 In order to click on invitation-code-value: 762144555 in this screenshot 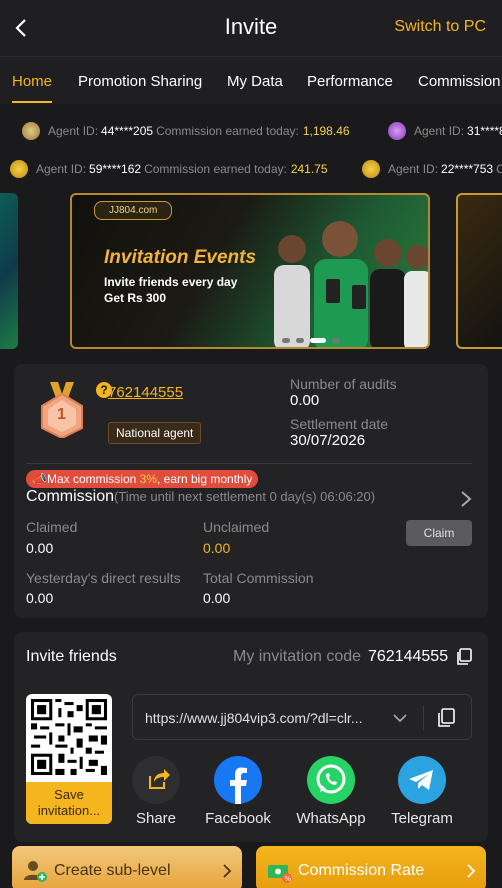, I will do `click(408, 656)`.